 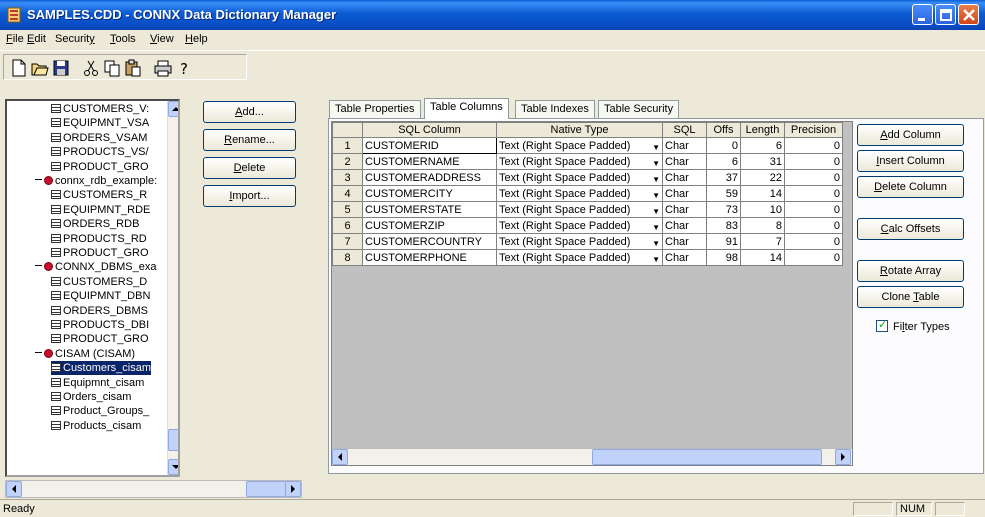 What do you see at coordinates (163, 68) in the screenshot?
I see `print-icon` at bounding box center [163, 68].